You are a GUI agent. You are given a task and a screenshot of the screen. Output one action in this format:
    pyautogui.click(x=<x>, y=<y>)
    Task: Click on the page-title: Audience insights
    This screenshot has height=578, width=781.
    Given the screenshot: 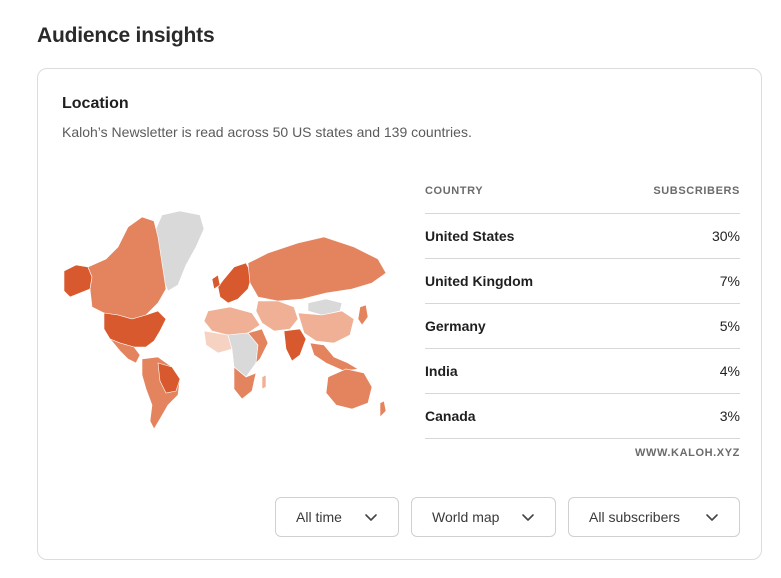 What is the action you would take?
    pyautogui.click(x=126, y=35)
    